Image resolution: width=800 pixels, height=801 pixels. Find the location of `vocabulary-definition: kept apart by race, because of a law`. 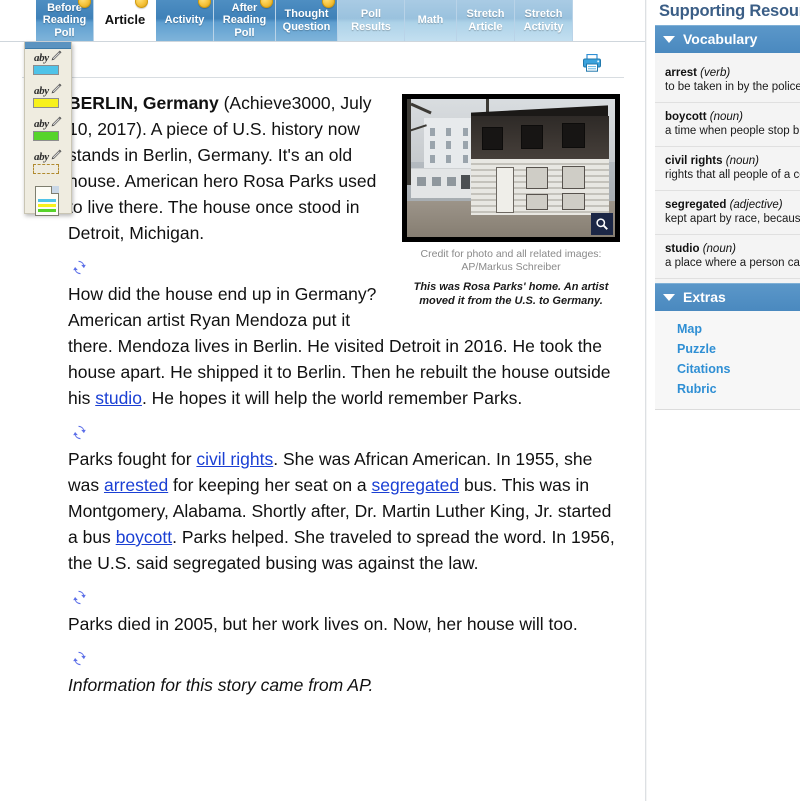

vocabulary-definition: kept apart by race, because of a law is located at coordinates (732, 219).